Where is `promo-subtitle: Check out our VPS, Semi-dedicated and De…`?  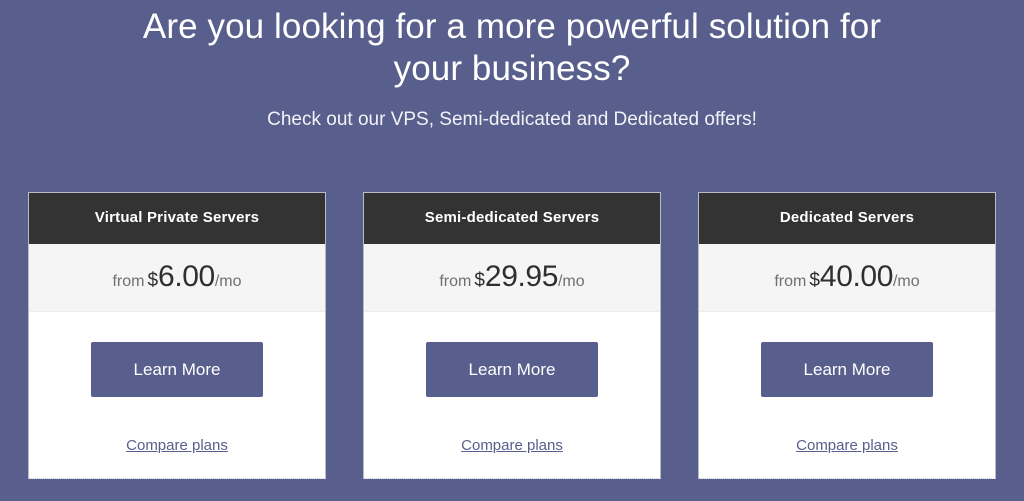 promo-subtitle: Check out our VPS, Semi-dedicated and De… is located at coordinates (512, 119).